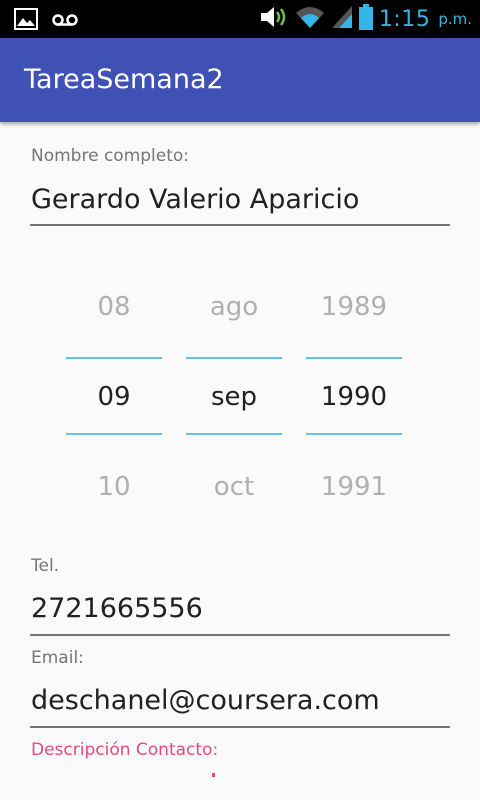 The width and height of the screenshot is (480, 800). What do you see at coordinates (213, 775) in the screenshot?
I see `text-cursor` at bounding box center [213, 775].